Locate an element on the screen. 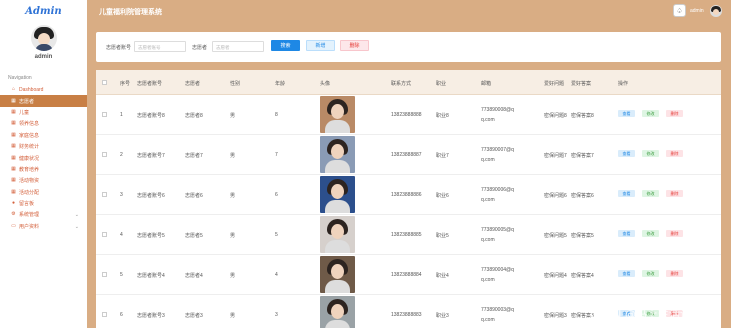 This screenshot has height=328, width=731. cell-job: 职业4 is located at coordinates (442, 276).